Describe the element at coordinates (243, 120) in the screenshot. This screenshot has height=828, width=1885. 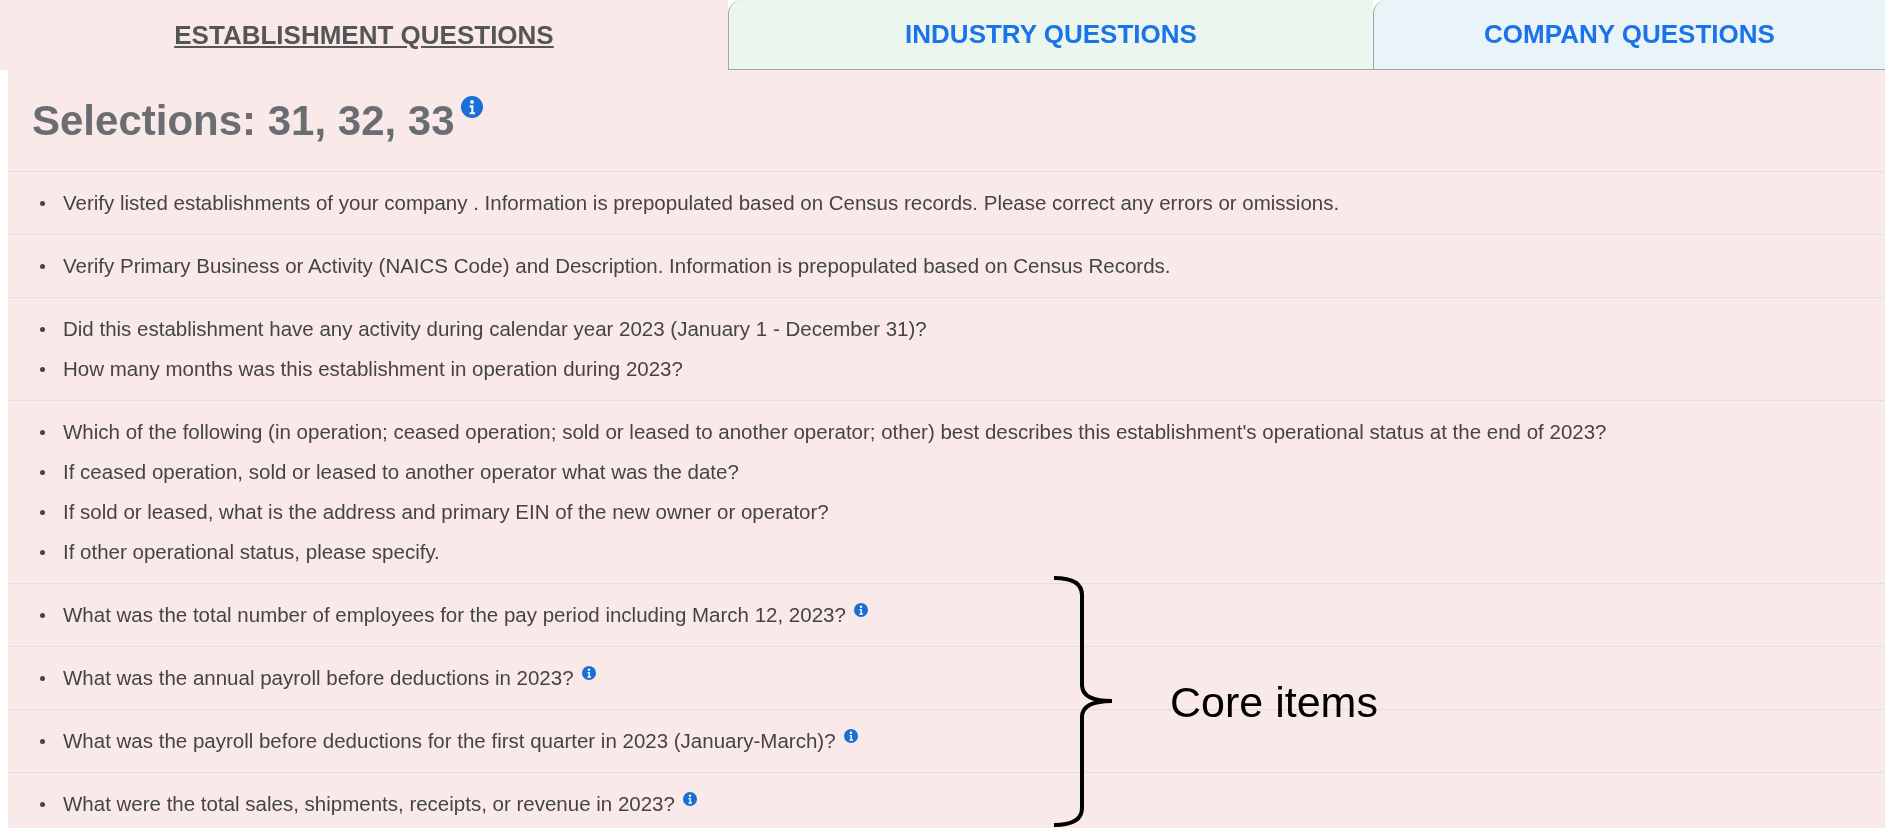
I see `selections-heading: Selections: 31, 32, 33` at that location.